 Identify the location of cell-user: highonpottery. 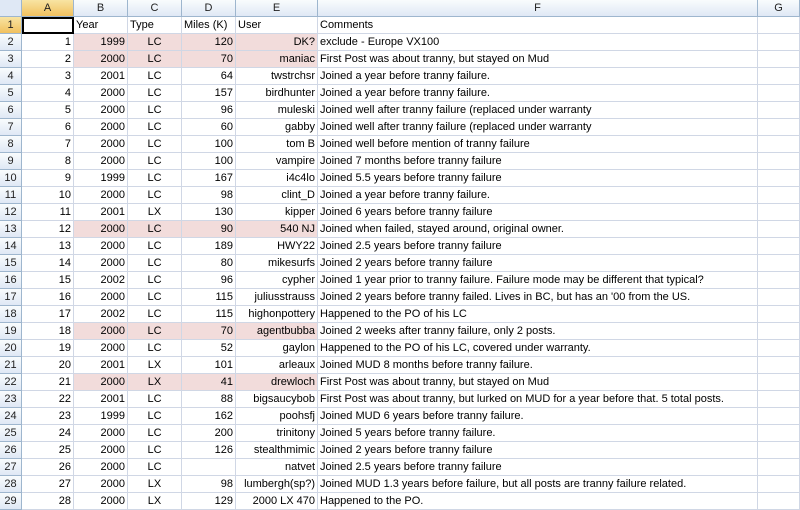
(277, 314).